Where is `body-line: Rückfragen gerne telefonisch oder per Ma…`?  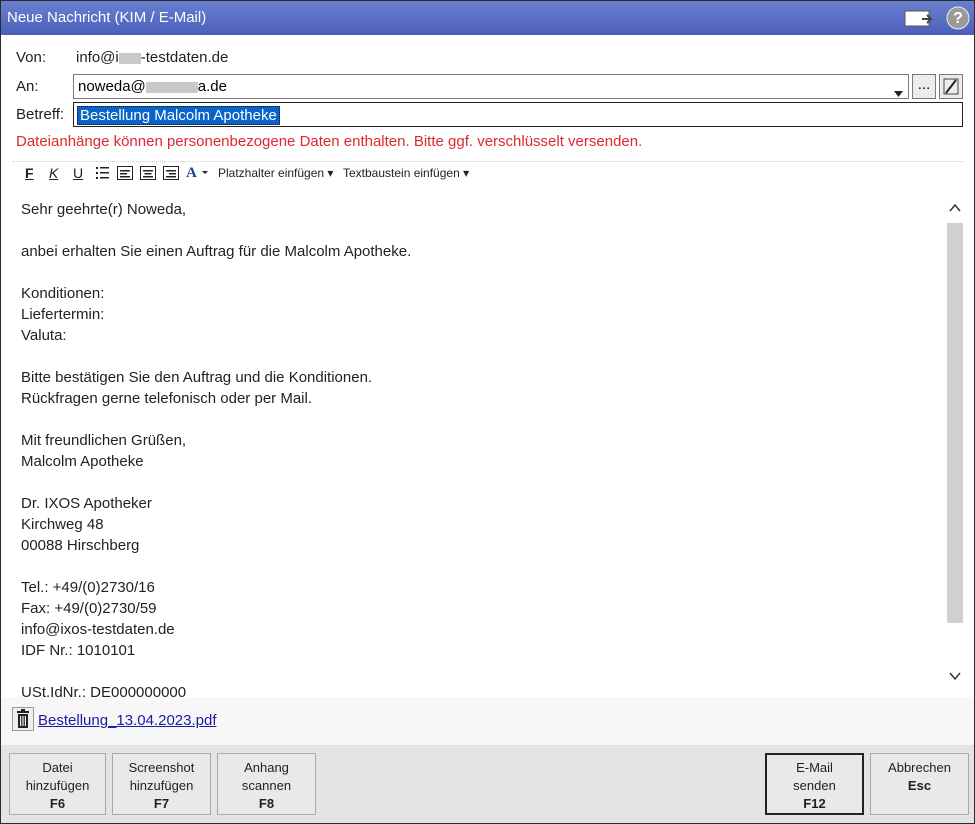
body-line: Rückfragen gerne telefonisch oder per Ma… is located at coordinates (166, 398).